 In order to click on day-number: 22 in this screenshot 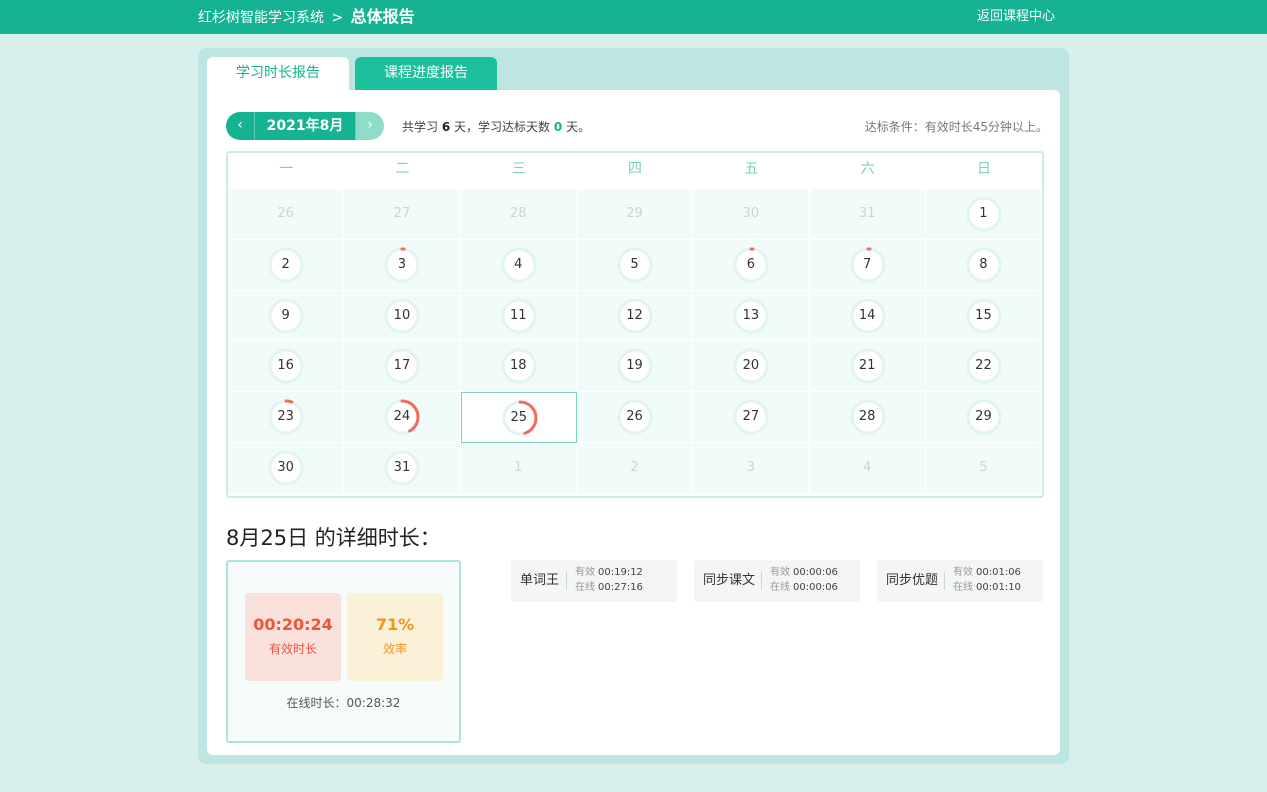, I will do `click(983, 366)`.